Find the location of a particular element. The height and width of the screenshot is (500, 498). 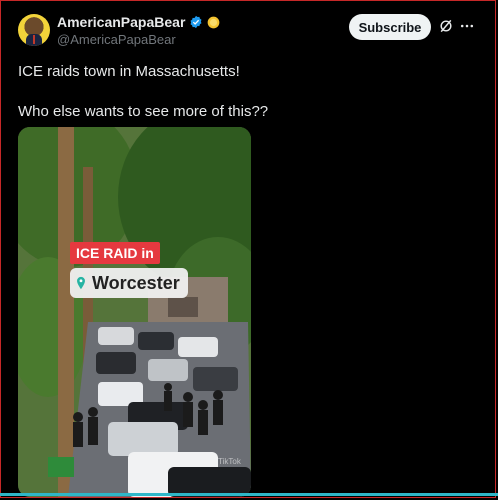

bottom-divider is located at coordinates (249, 494).